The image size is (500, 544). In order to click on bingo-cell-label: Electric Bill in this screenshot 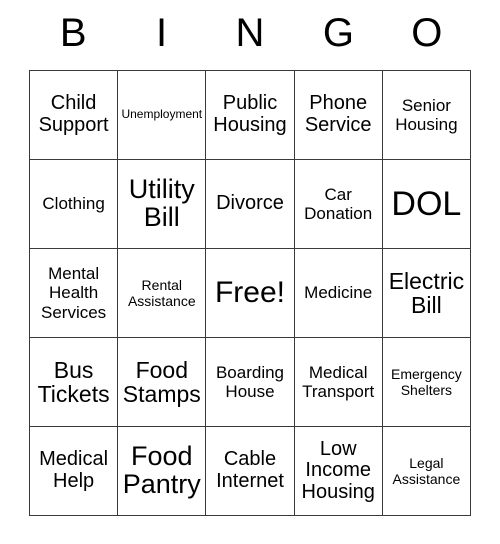, I will do `click(426, 292)`.